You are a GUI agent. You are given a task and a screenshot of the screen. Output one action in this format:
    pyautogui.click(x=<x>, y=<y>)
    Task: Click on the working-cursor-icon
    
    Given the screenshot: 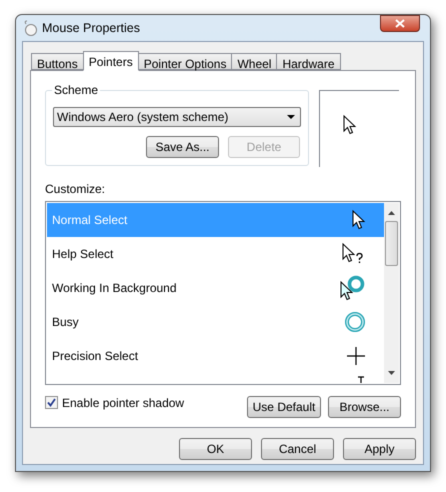 What is the action you would take?
    pyautogui.click(x=353, y=288)
    